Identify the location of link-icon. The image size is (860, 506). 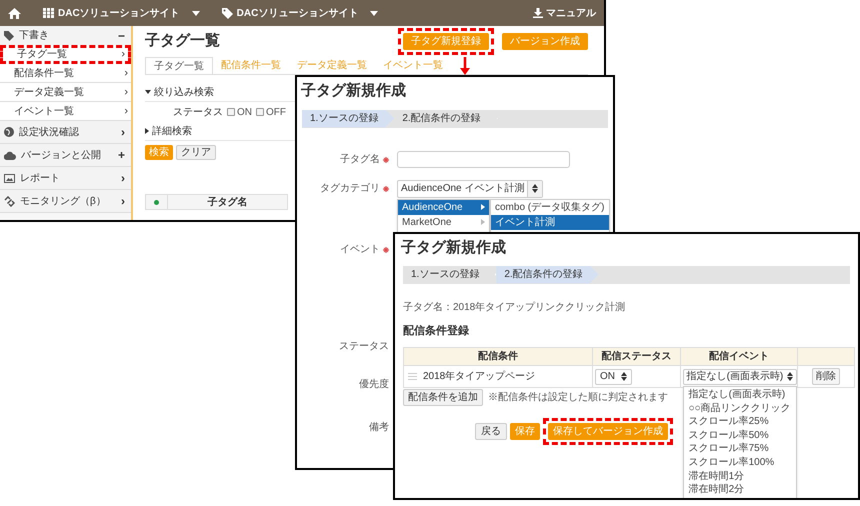
(9, 201).